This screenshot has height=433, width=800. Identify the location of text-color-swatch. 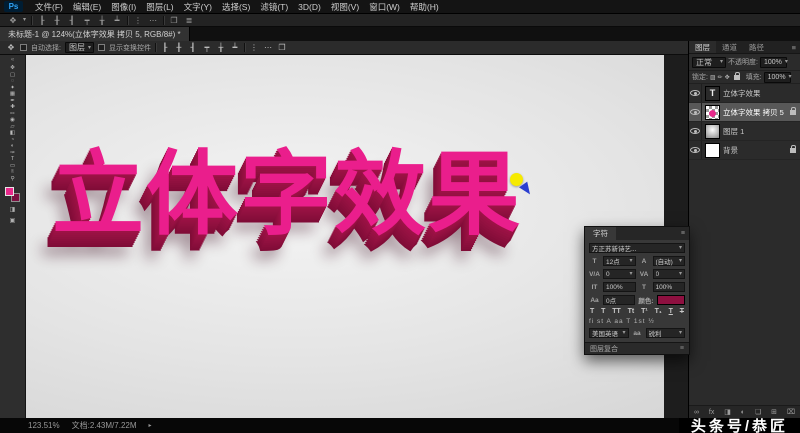
(671, 300).